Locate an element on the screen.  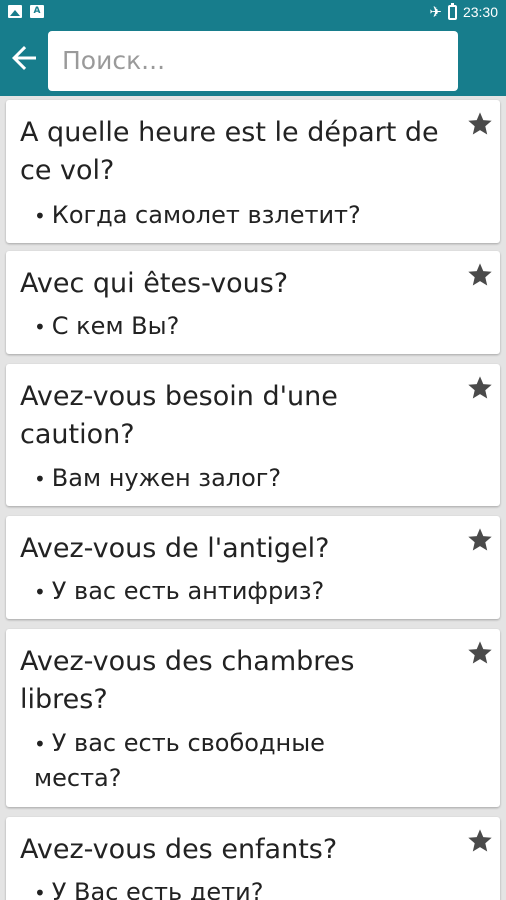
airplane-icon: ✈ is located at coordinates (435, 12).